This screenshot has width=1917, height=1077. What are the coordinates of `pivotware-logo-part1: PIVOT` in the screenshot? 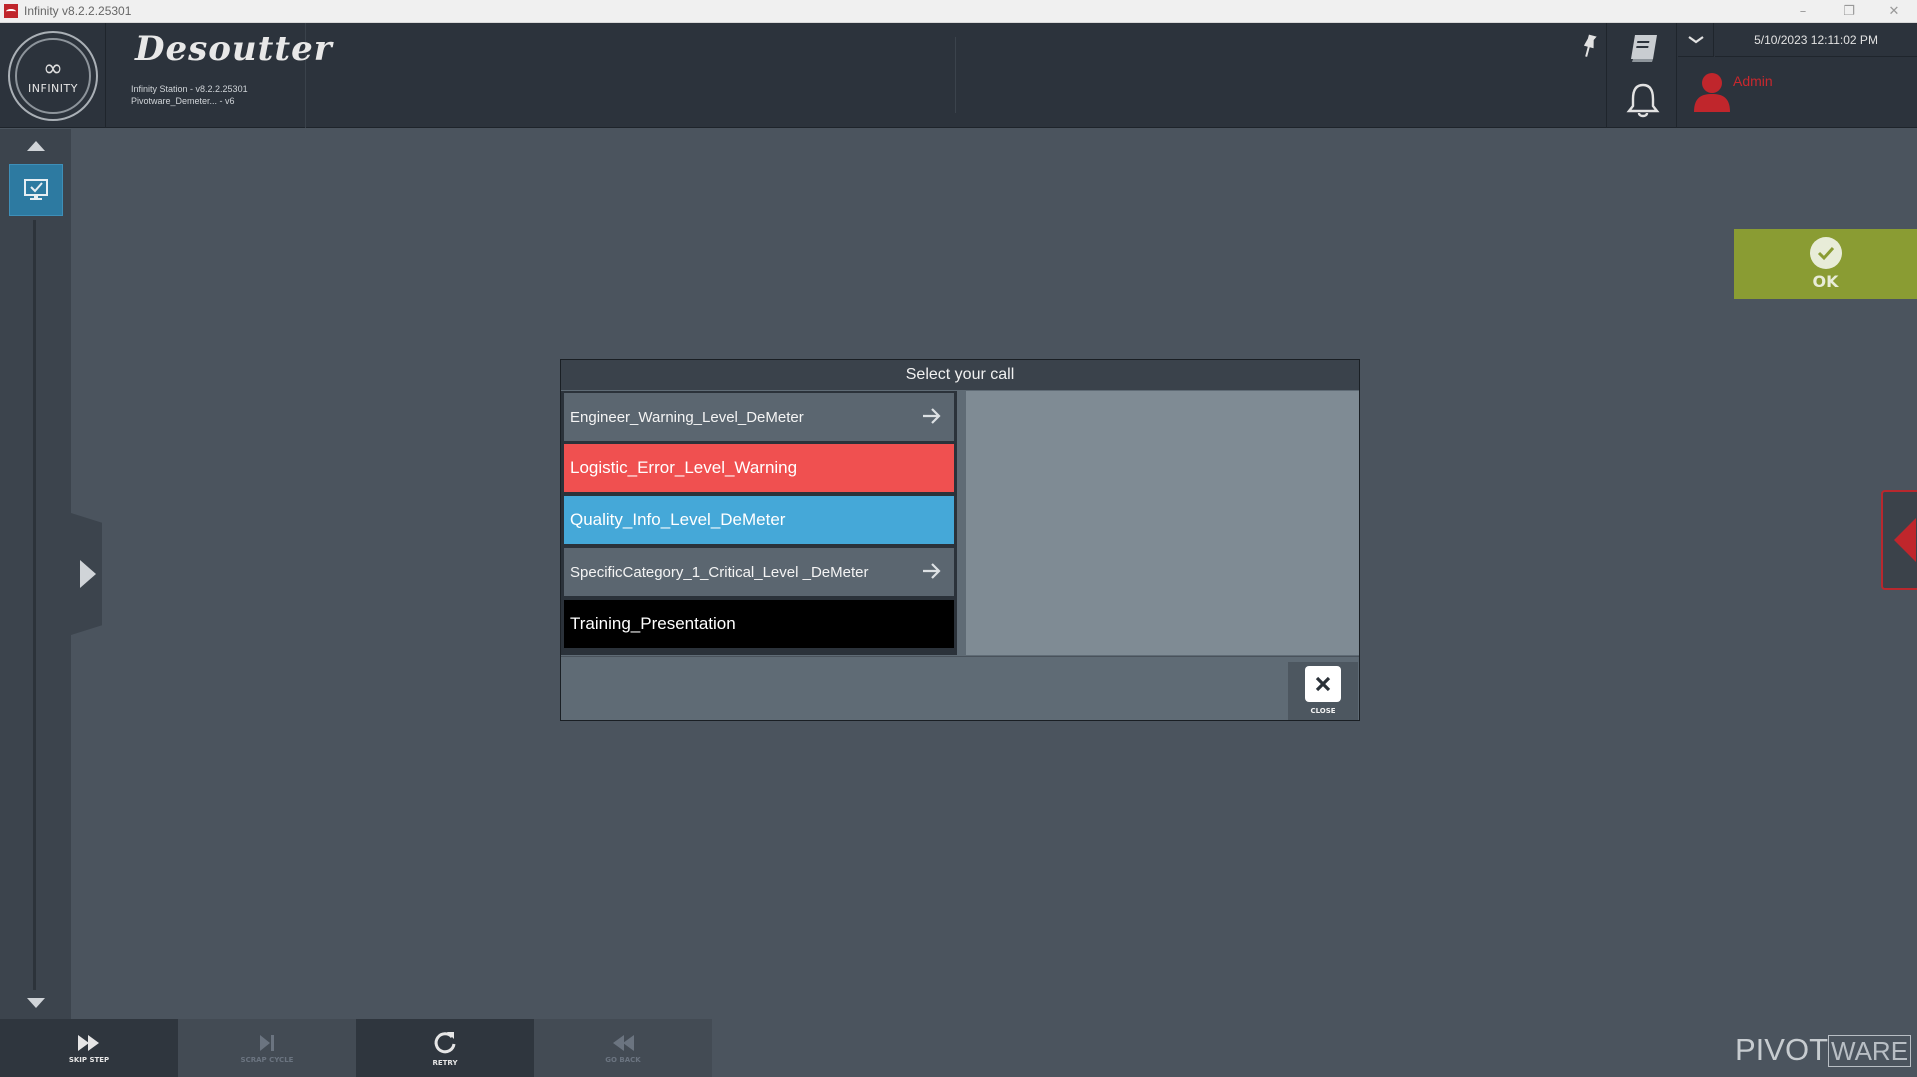 It's located at (1782, 1049).